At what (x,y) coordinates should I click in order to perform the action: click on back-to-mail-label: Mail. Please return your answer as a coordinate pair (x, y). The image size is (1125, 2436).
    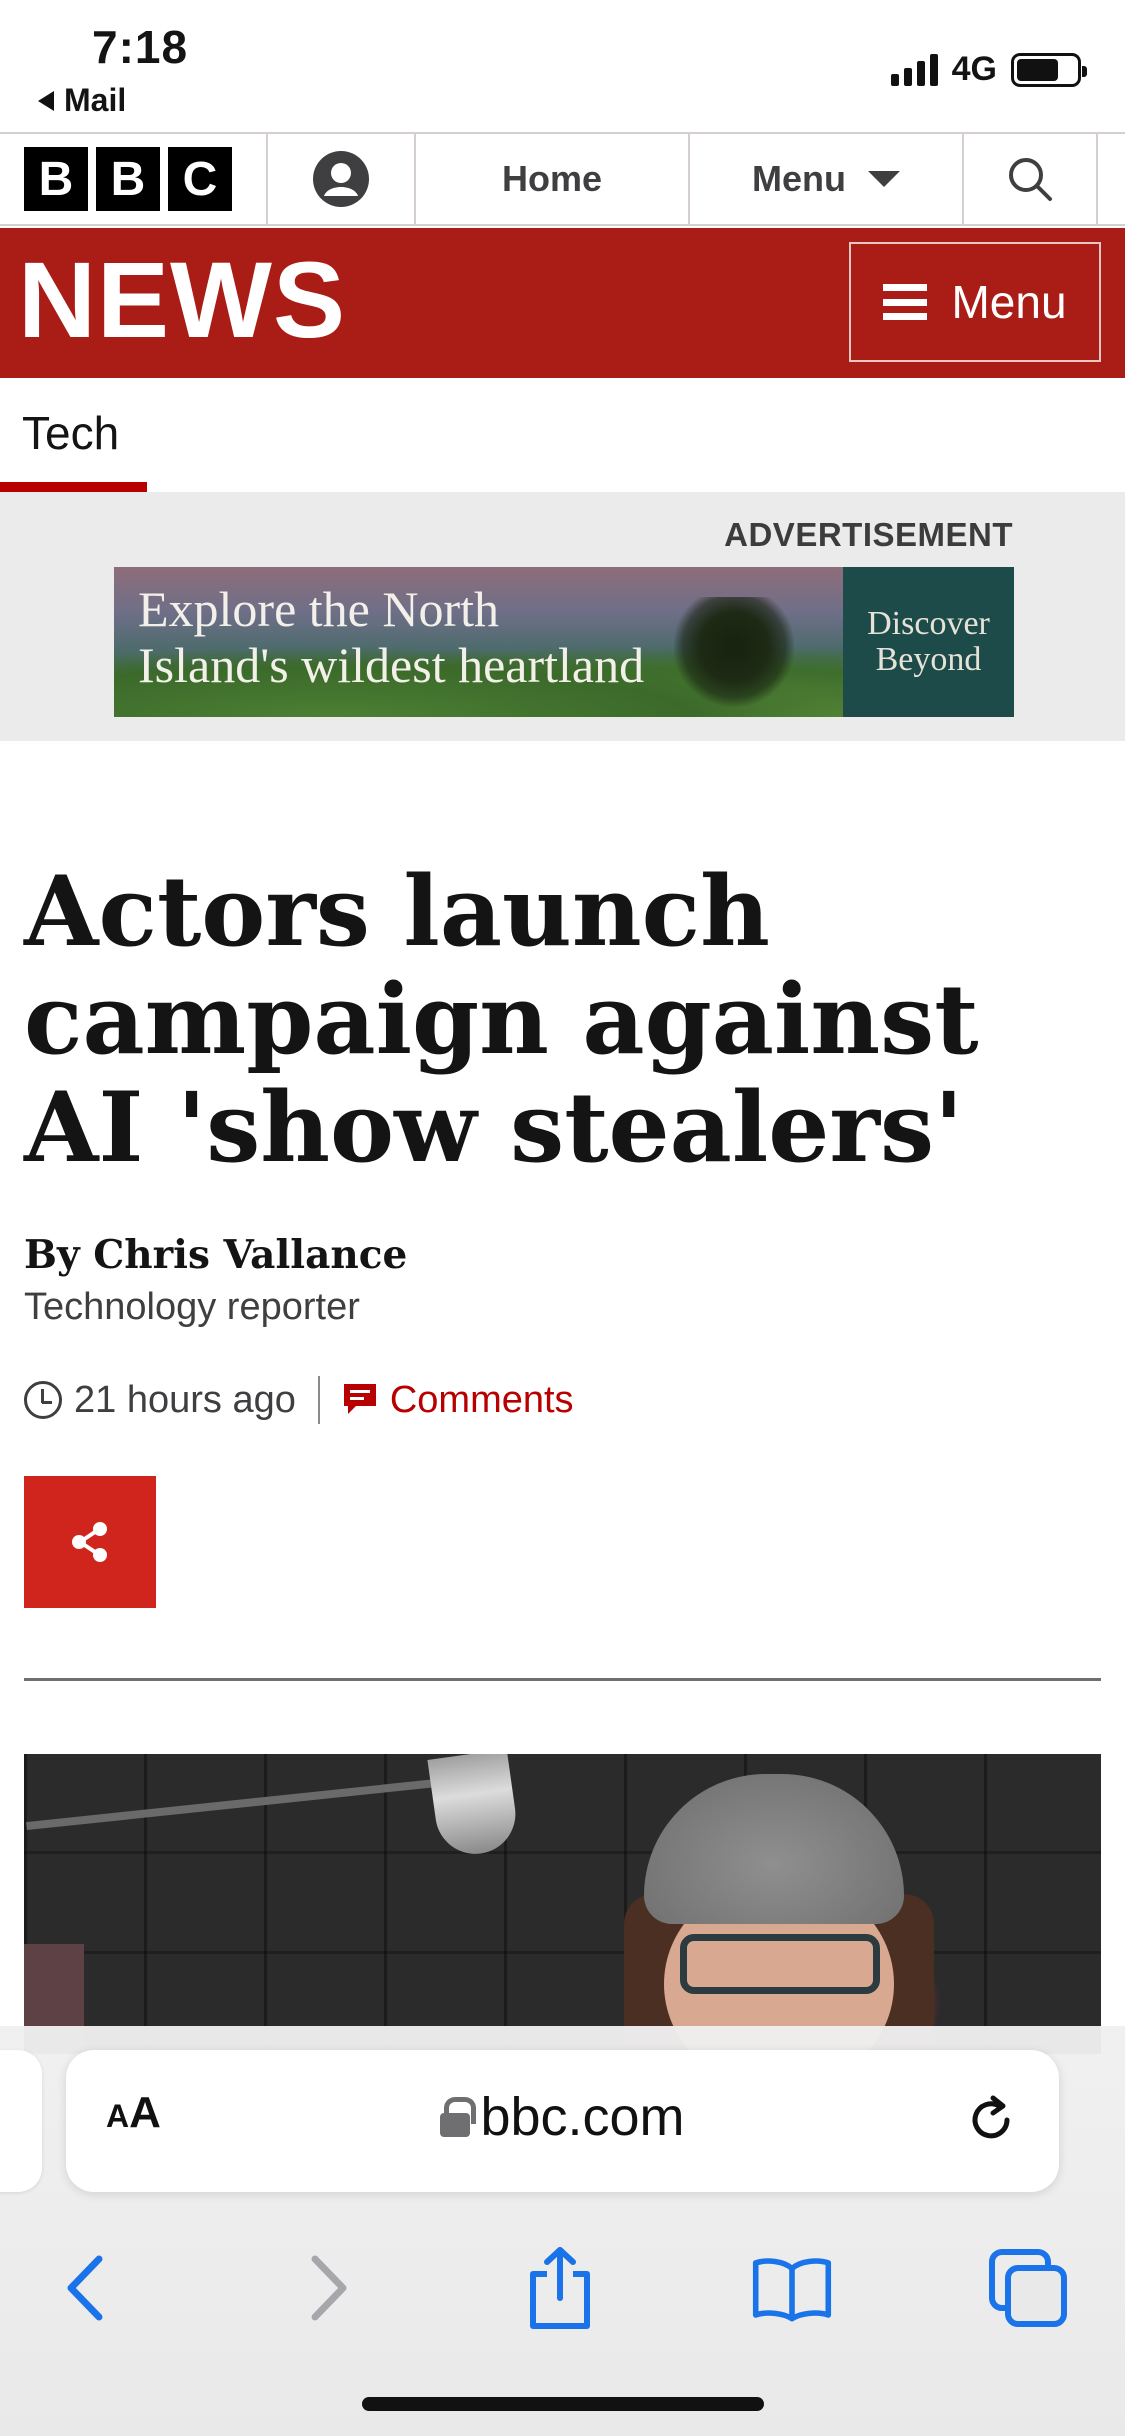
    Looking at the image, I should click on (95, 100).